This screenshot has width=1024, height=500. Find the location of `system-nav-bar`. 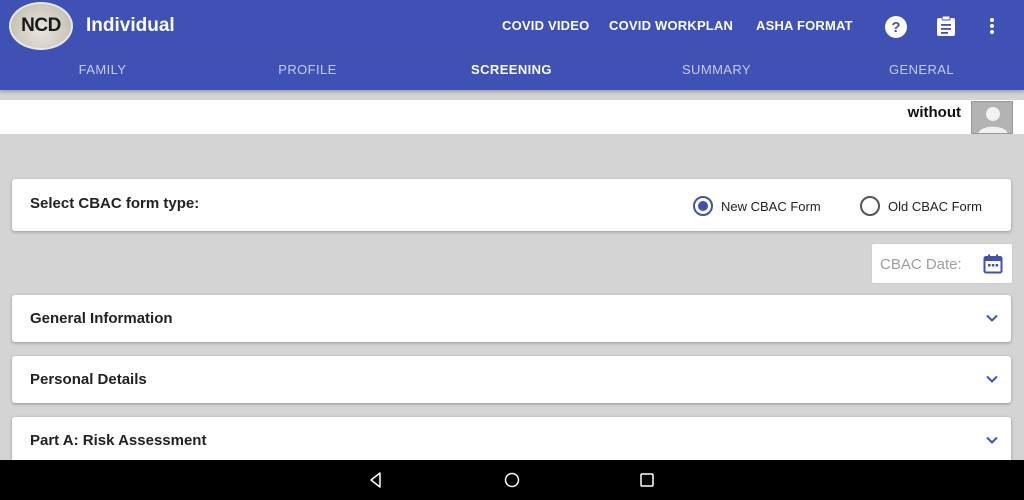

system-nav-bar is located at coordinates (512, 480).